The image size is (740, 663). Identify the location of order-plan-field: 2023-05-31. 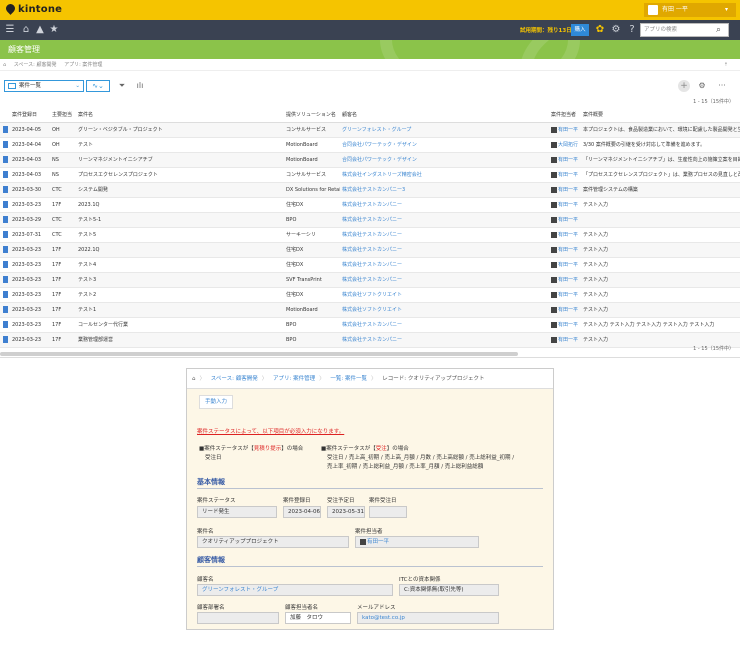
(346, 512).